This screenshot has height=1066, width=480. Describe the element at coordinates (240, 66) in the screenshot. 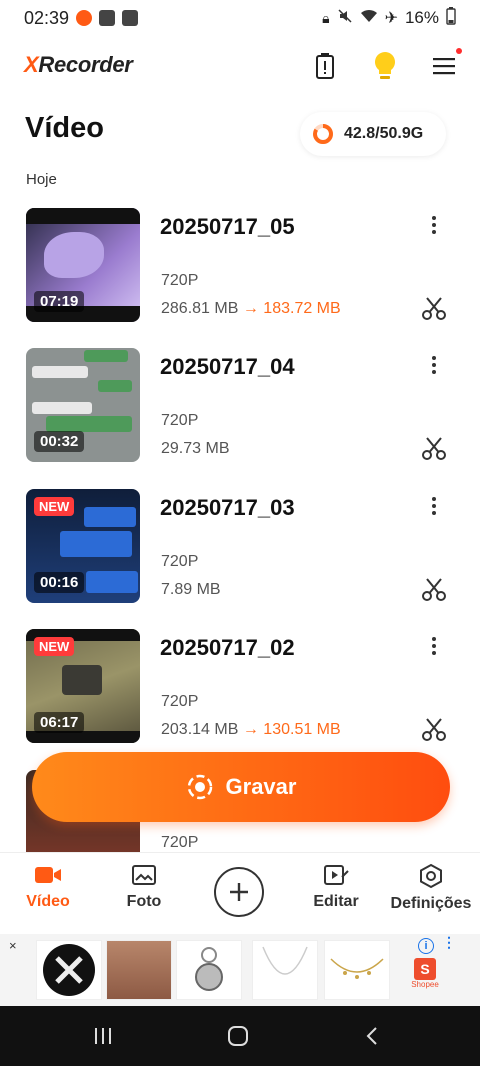

I see `app-header: XRecorder` at that location.